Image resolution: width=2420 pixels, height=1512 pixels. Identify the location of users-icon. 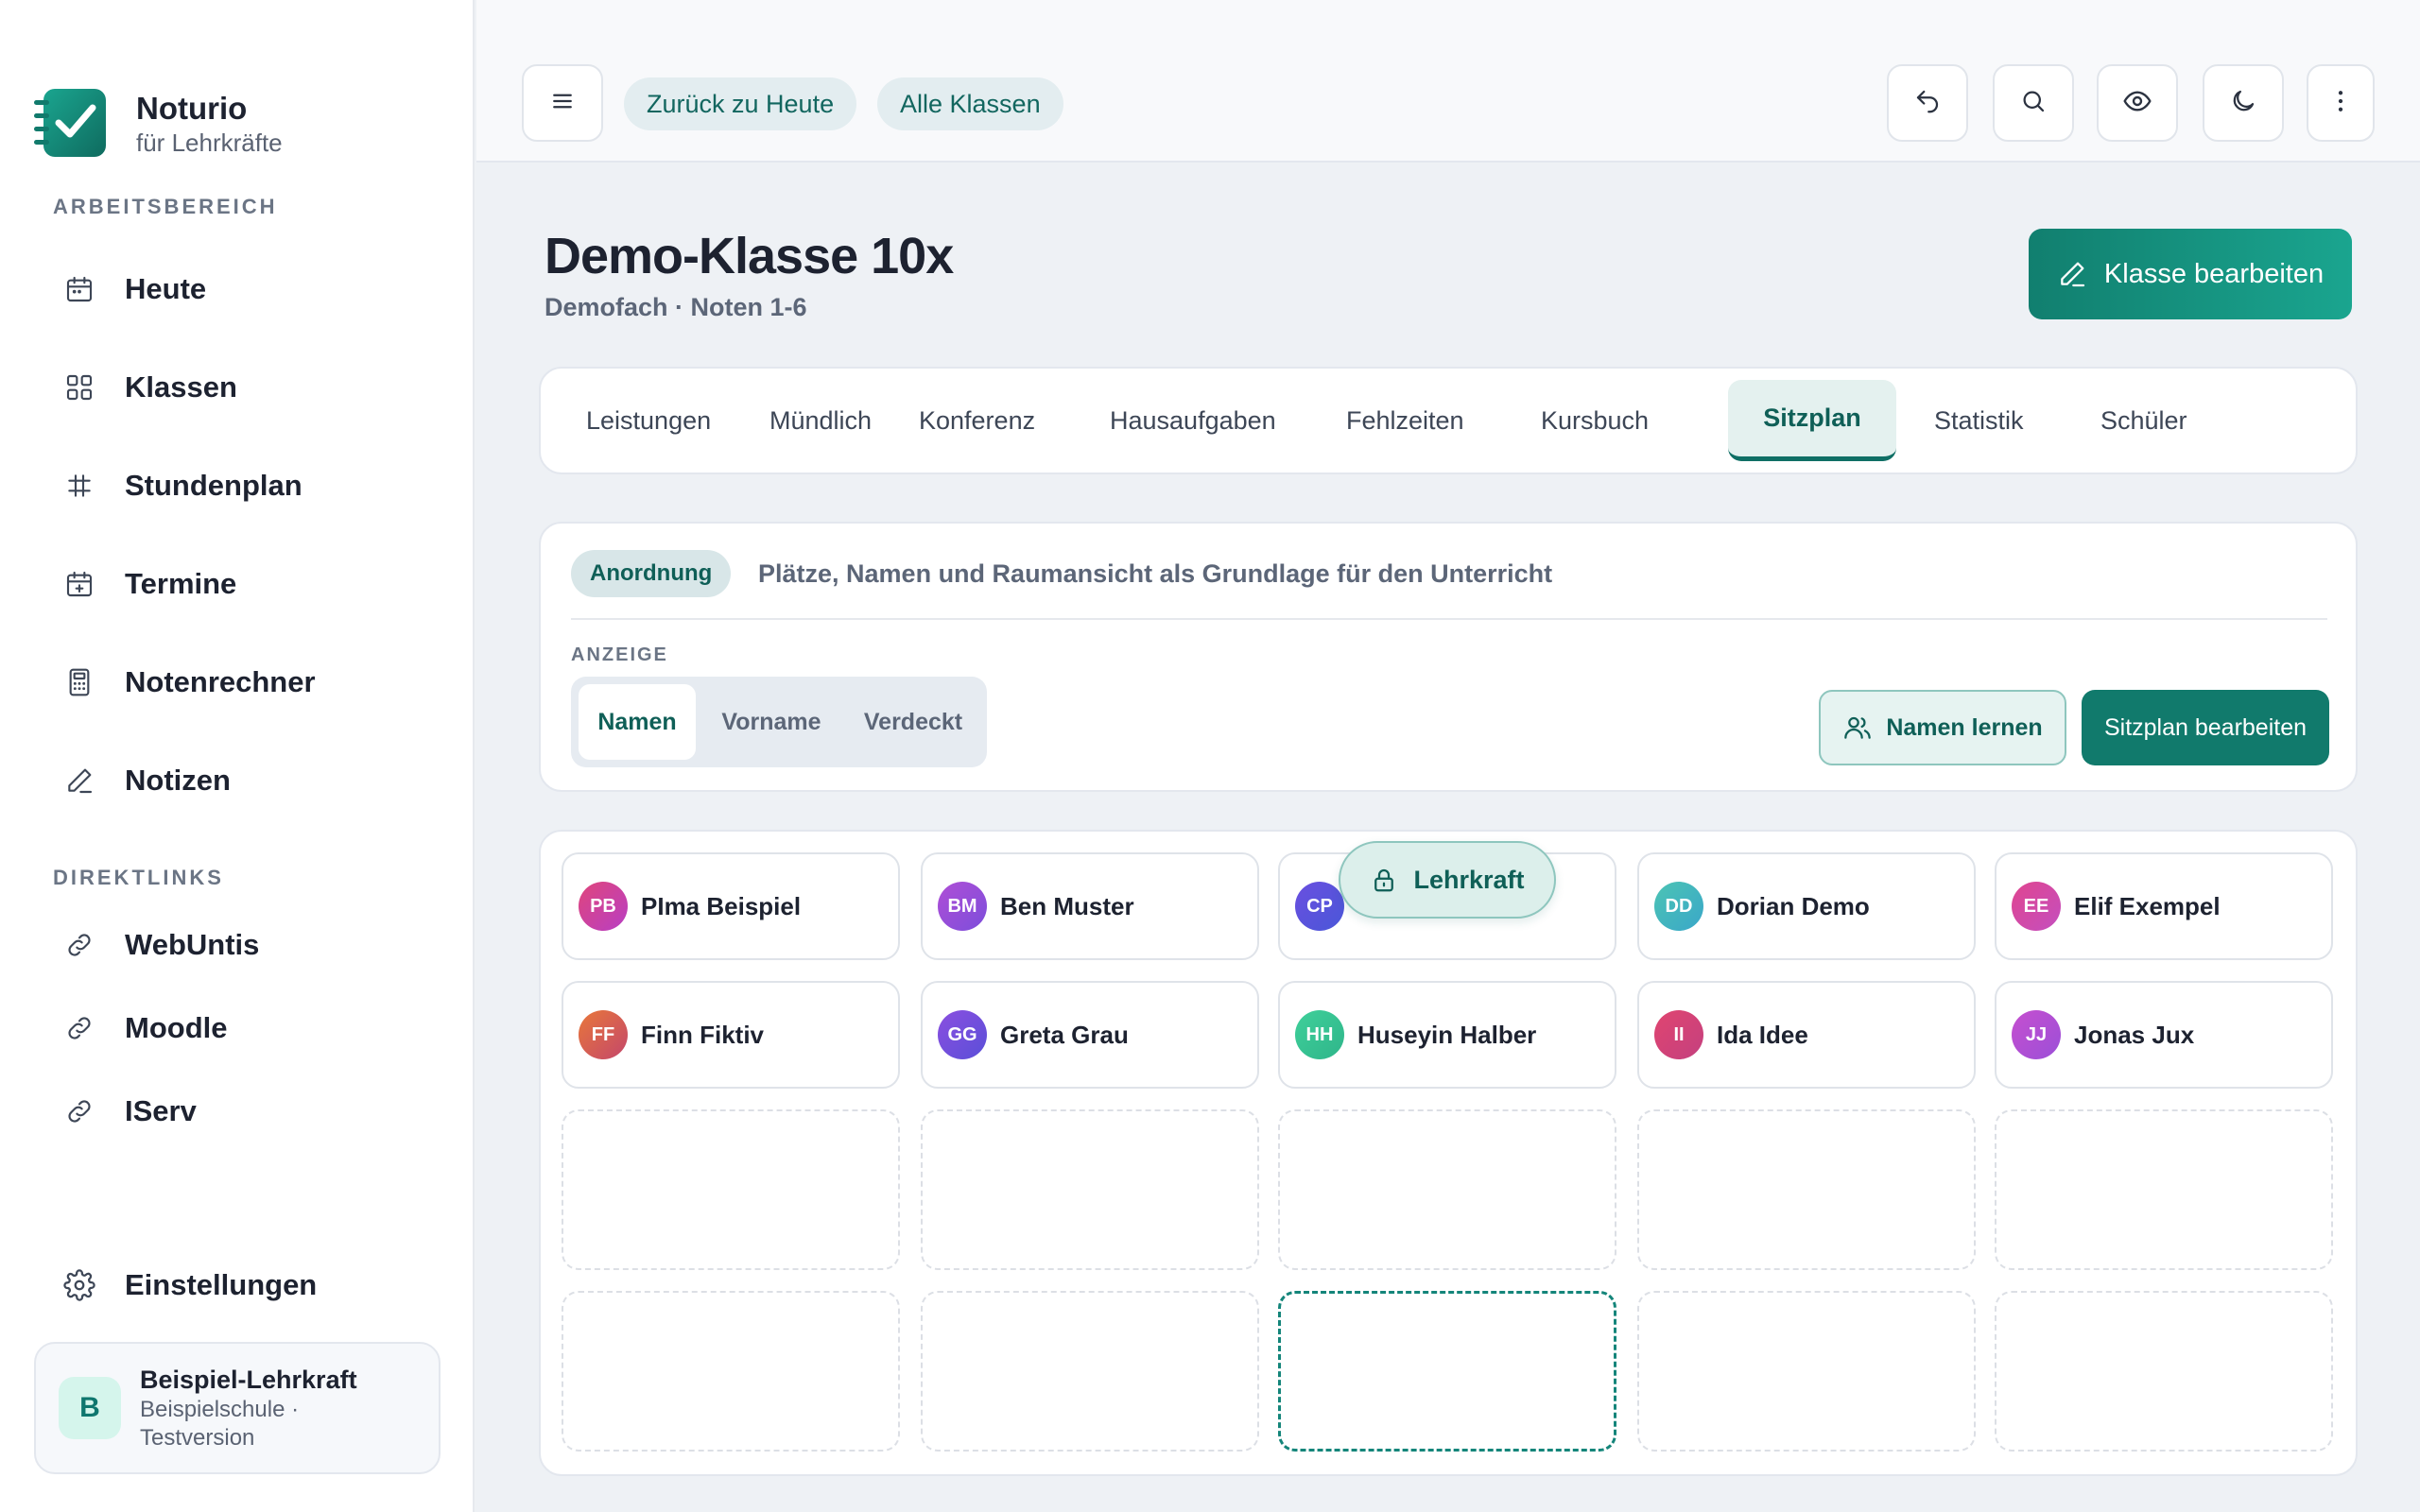
(1857, 728).